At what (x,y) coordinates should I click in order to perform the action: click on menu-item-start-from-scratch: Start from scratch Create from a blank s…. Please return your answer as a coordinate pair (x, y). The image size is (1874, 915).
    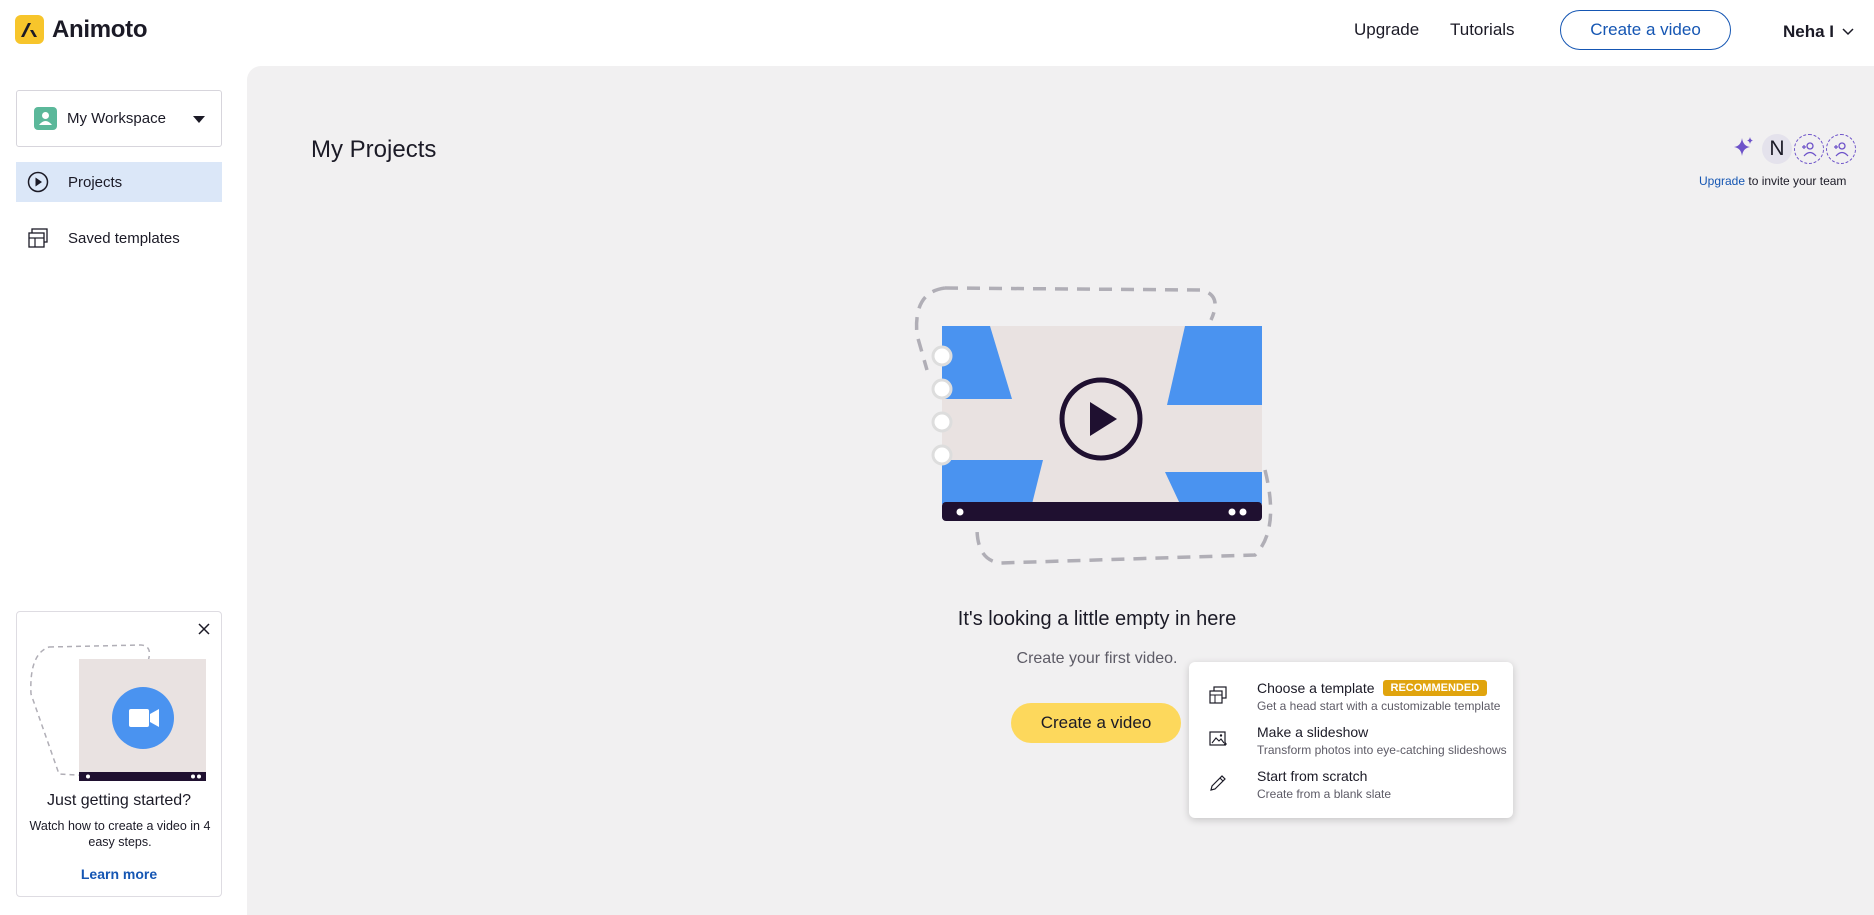
    Looking at the image, I should click on (1356, 786).